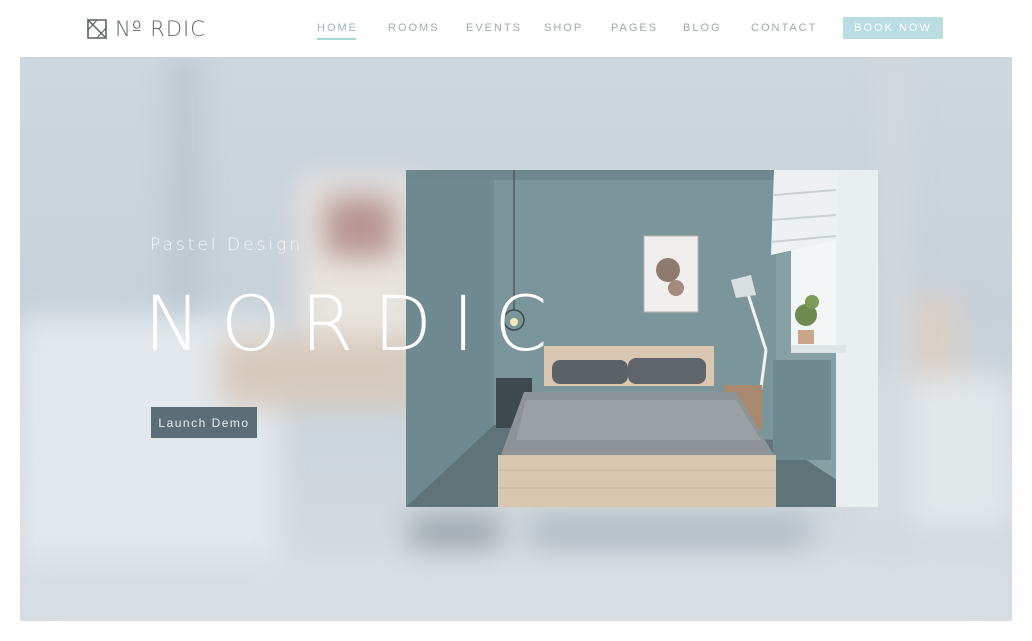  I want to click on nav-item-pages: PAGES, so click(634, 28).